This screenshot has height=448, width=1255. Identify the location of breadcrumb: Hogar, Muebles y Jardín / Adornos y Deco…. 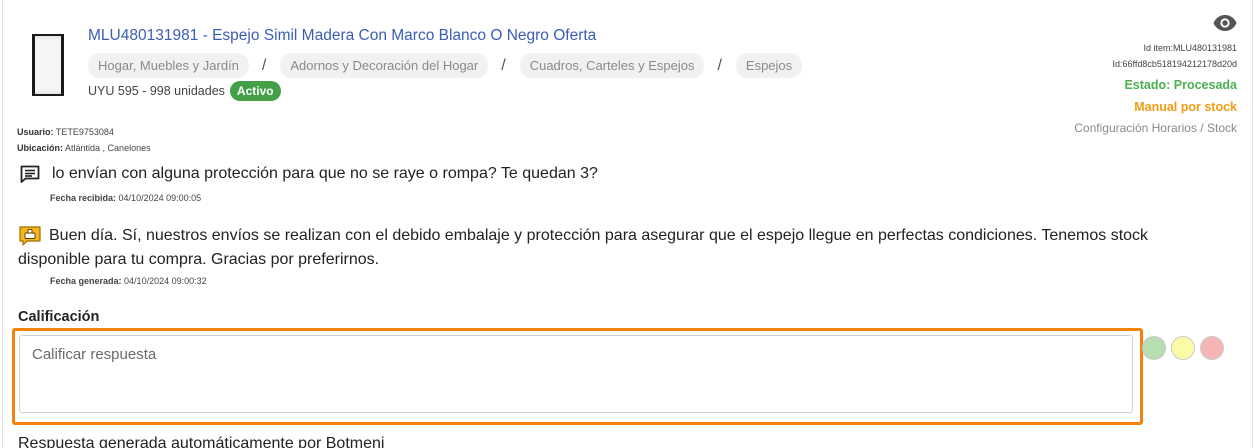
(445, 65).